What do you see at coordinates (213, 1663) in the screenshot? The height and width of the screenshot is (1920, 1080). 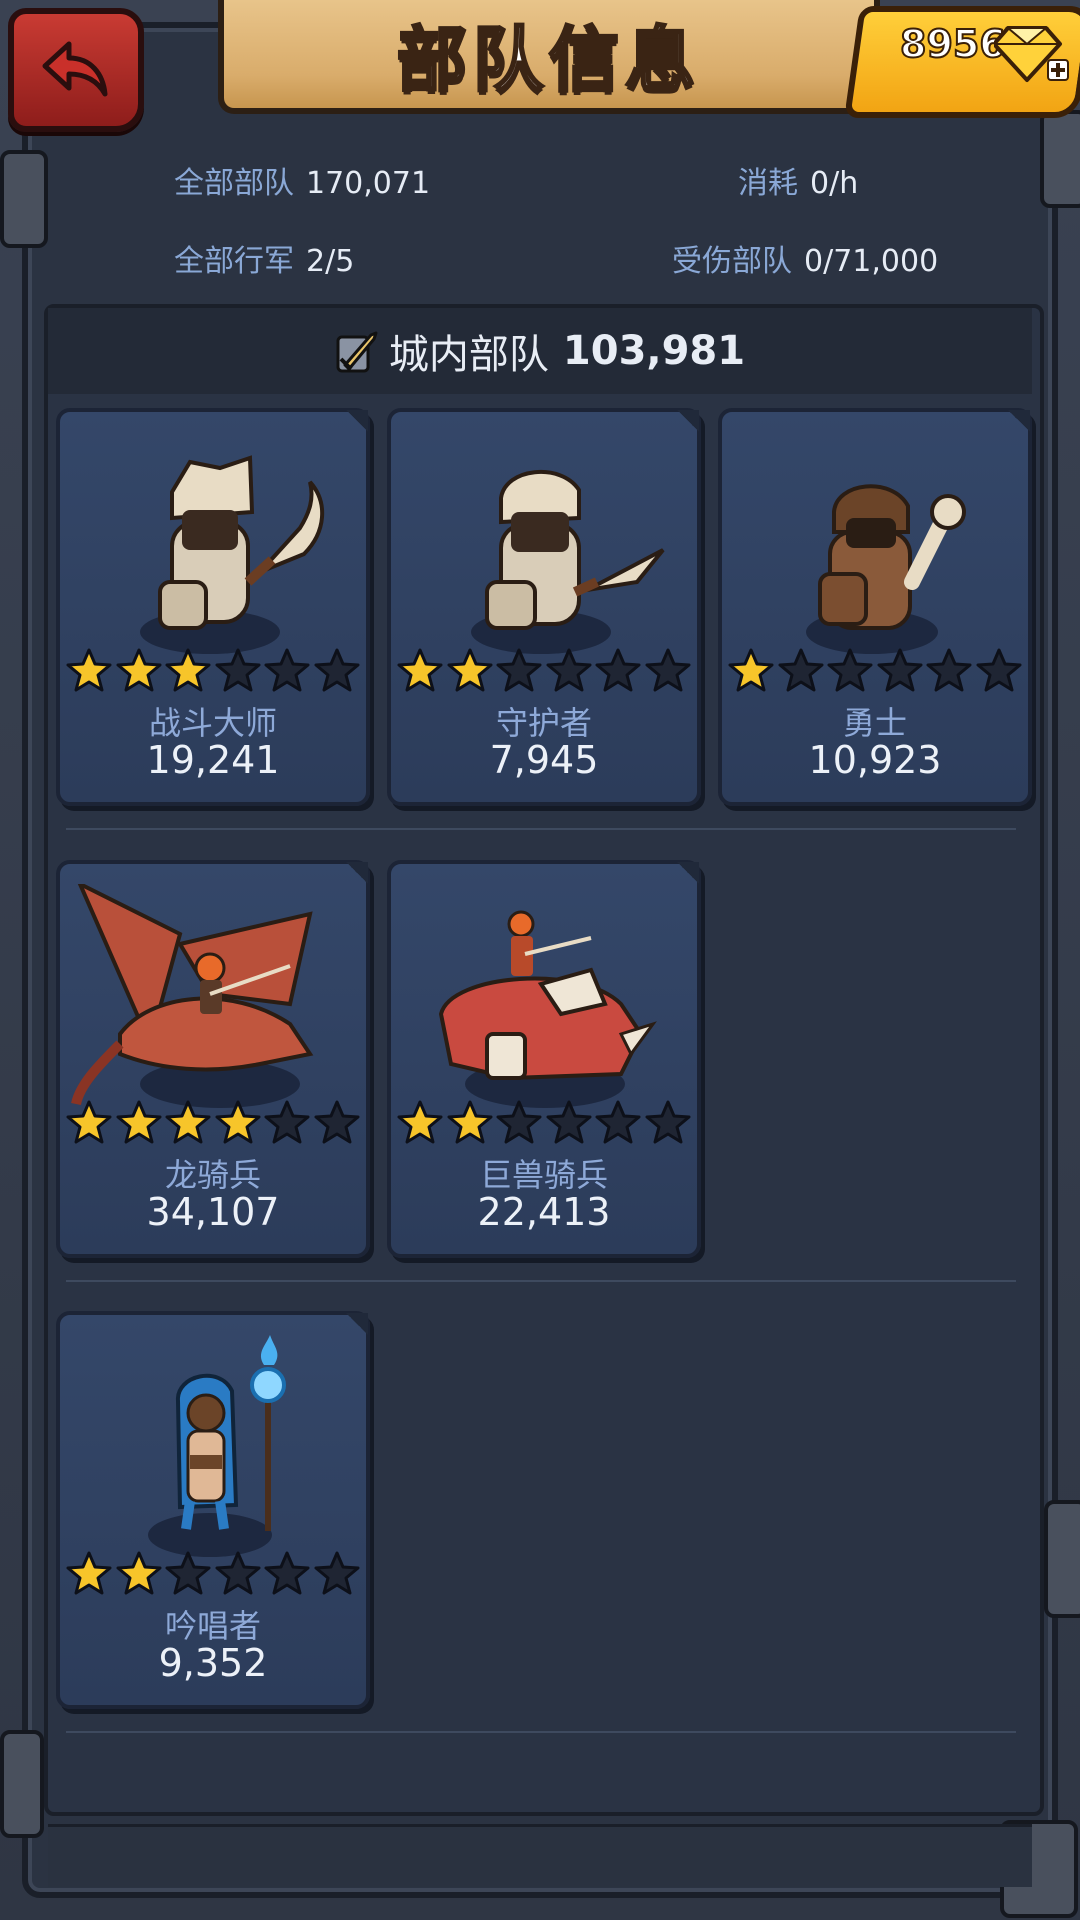 I see `unit-count: 9,352` at bounding box center [213, 1663].